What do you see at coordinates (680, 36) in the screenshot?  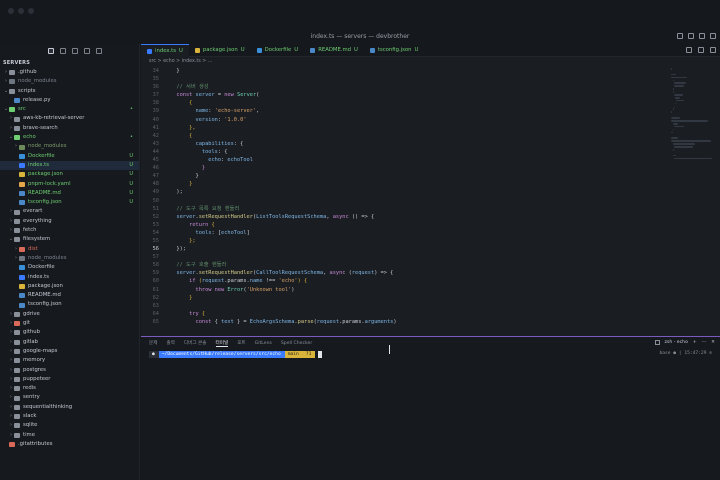 I see `toggle-sidebar-icon` at bounding box center [680, 36].